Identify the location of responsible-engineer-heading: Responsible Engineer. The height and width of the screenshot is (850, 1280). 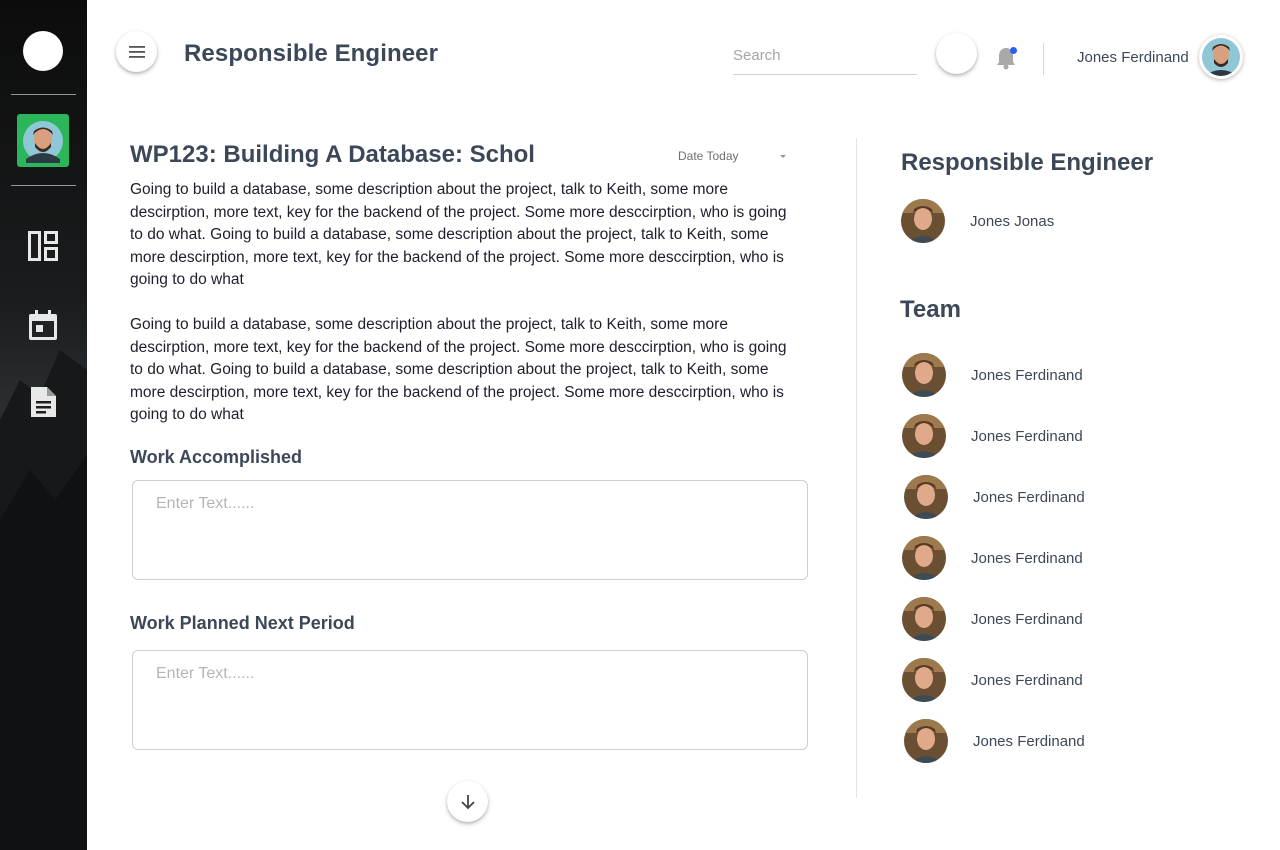
(1027, 162).